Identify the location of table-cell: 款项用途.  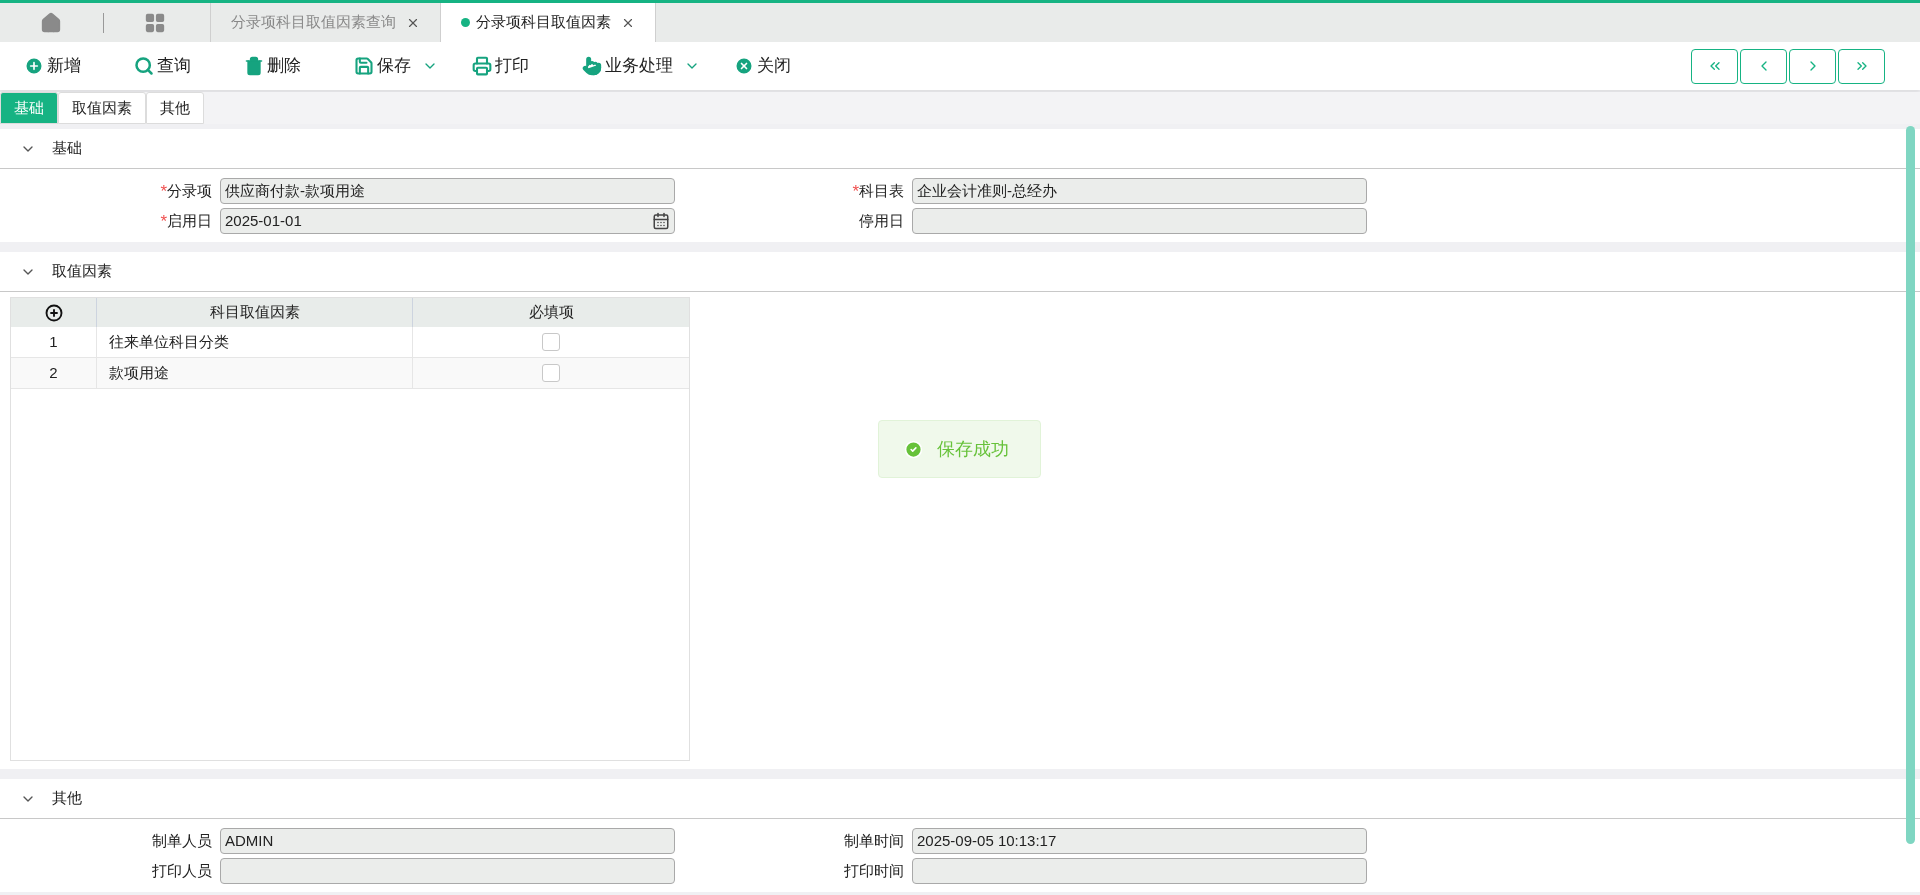
(255, 373).